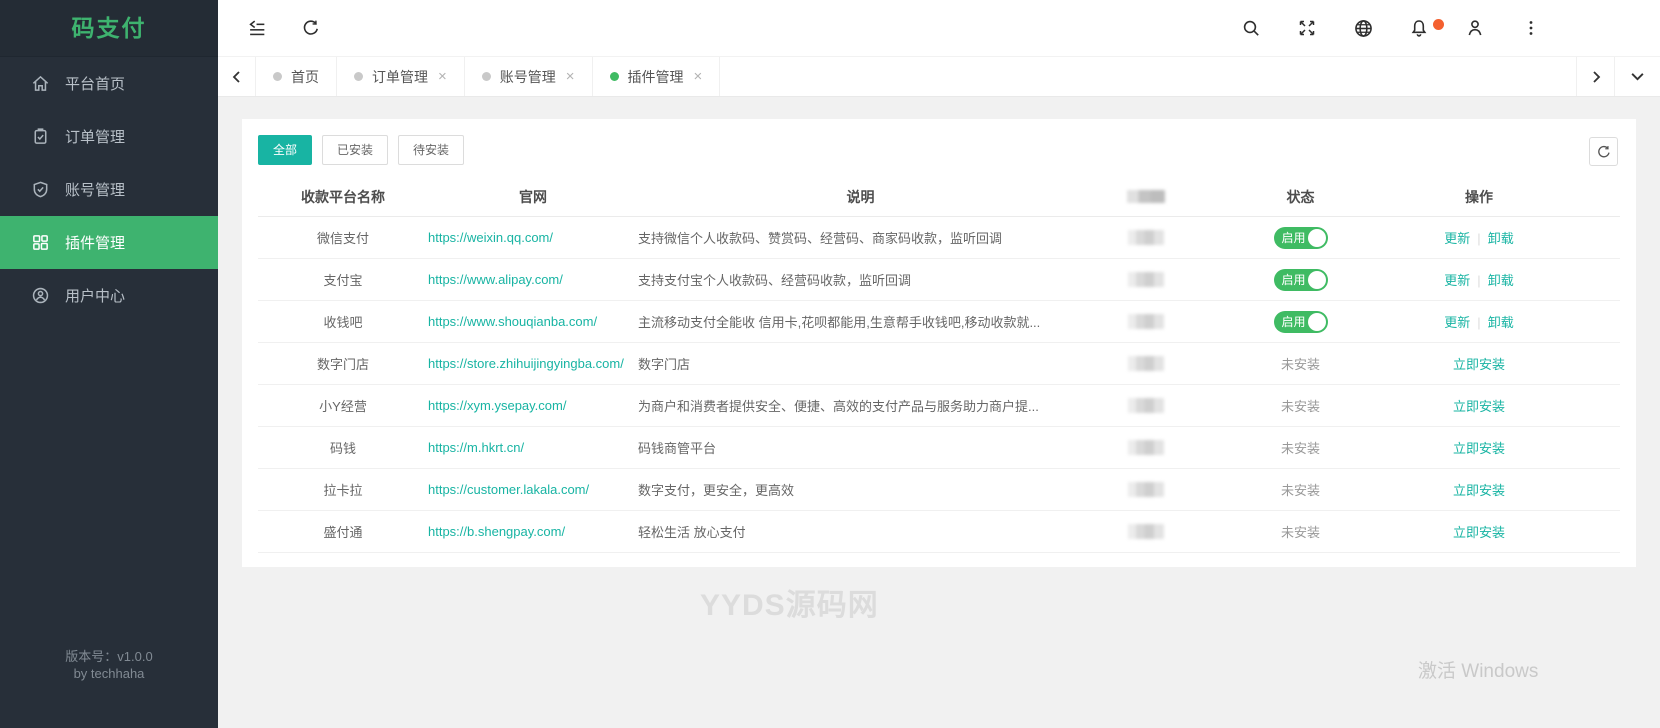  I want to click on plugin-desc: 数字门店, so click(664, 364).